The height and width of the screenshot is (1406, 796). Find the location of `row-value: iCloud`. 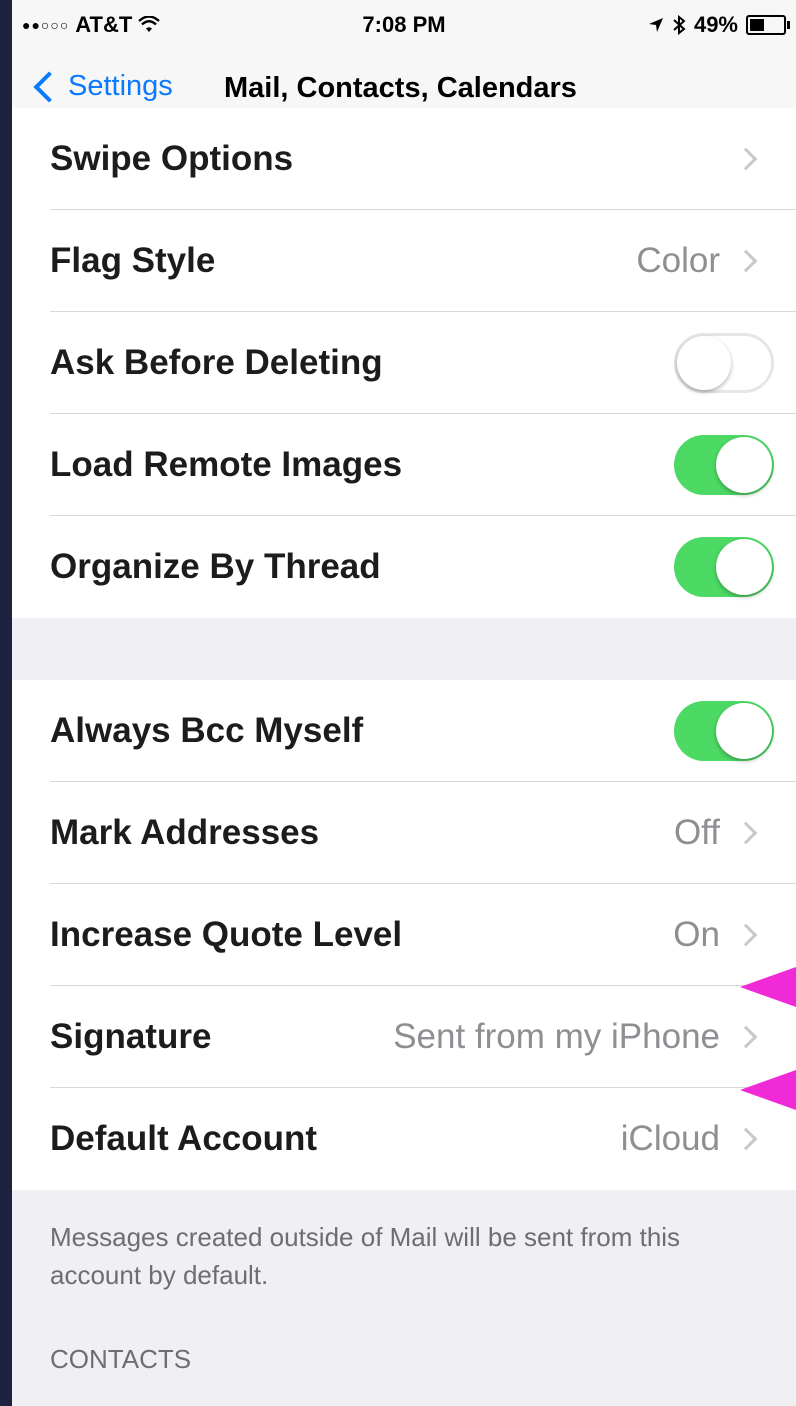

row-value: iCloud is located at coordinates (670, 1138).